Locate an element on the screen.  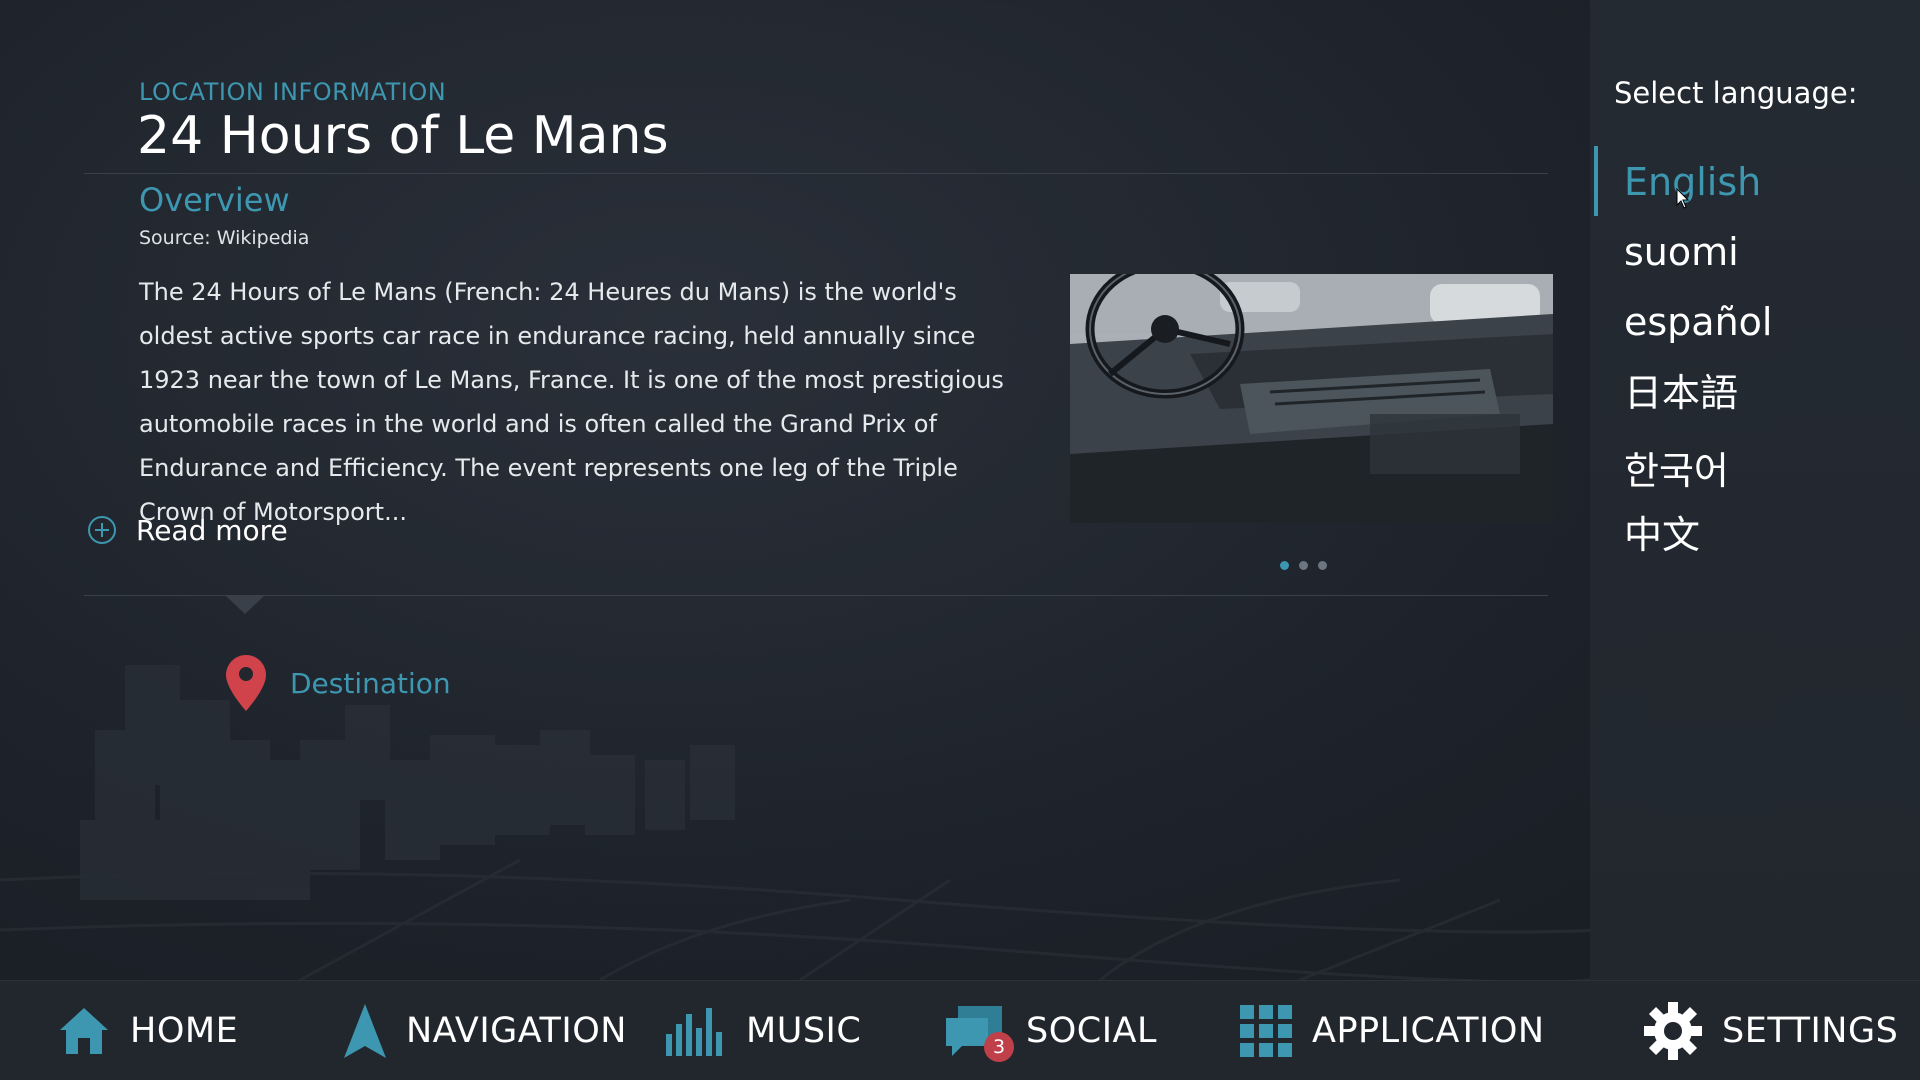
language-option-english: English is located at coordinates (1692, 182).